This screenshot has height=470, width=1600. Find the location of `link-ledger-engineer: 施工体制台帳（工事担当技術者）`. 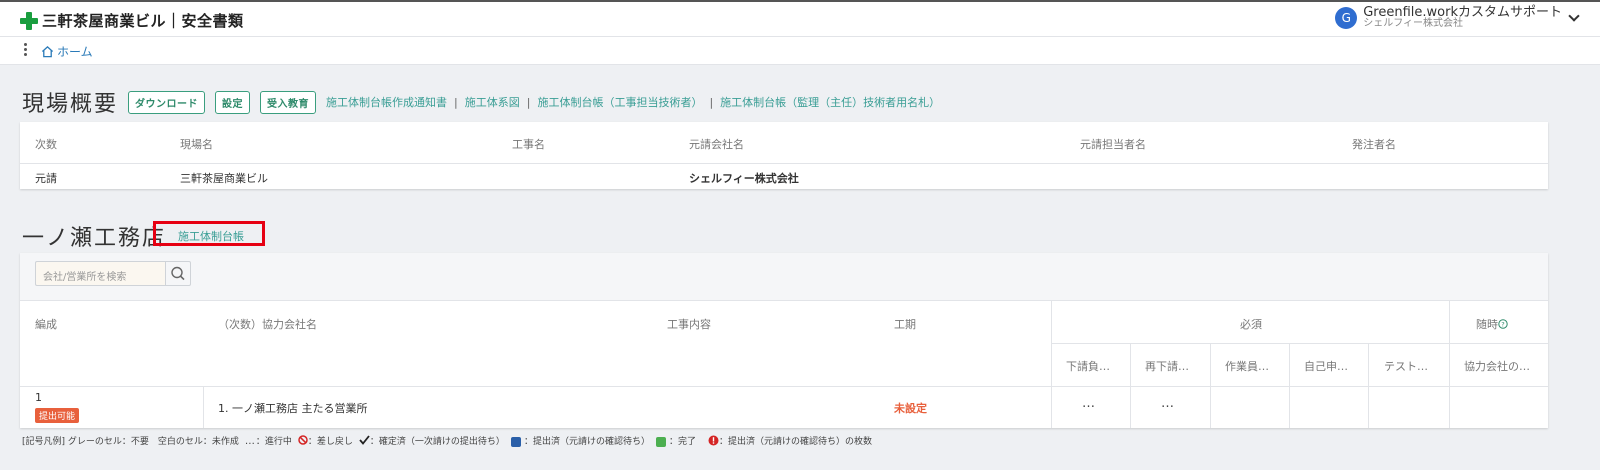

link-ledger-engineer: 施工体制台帳（工事担当技術者） is located at coordinates (619, 102).